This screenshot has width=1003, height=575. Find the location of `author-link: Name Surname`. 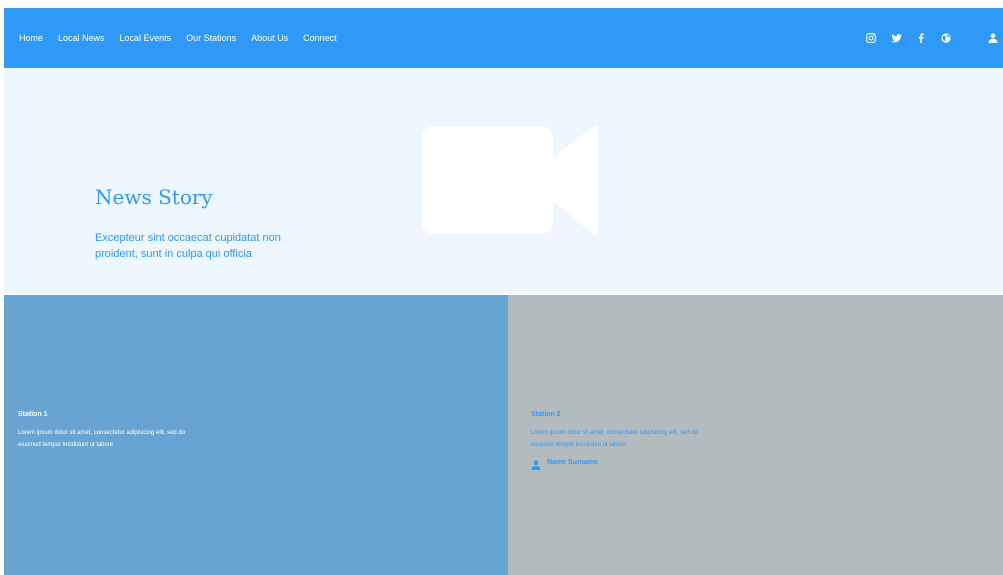

author-link: Name Surname is located at coordinates (564, 463).